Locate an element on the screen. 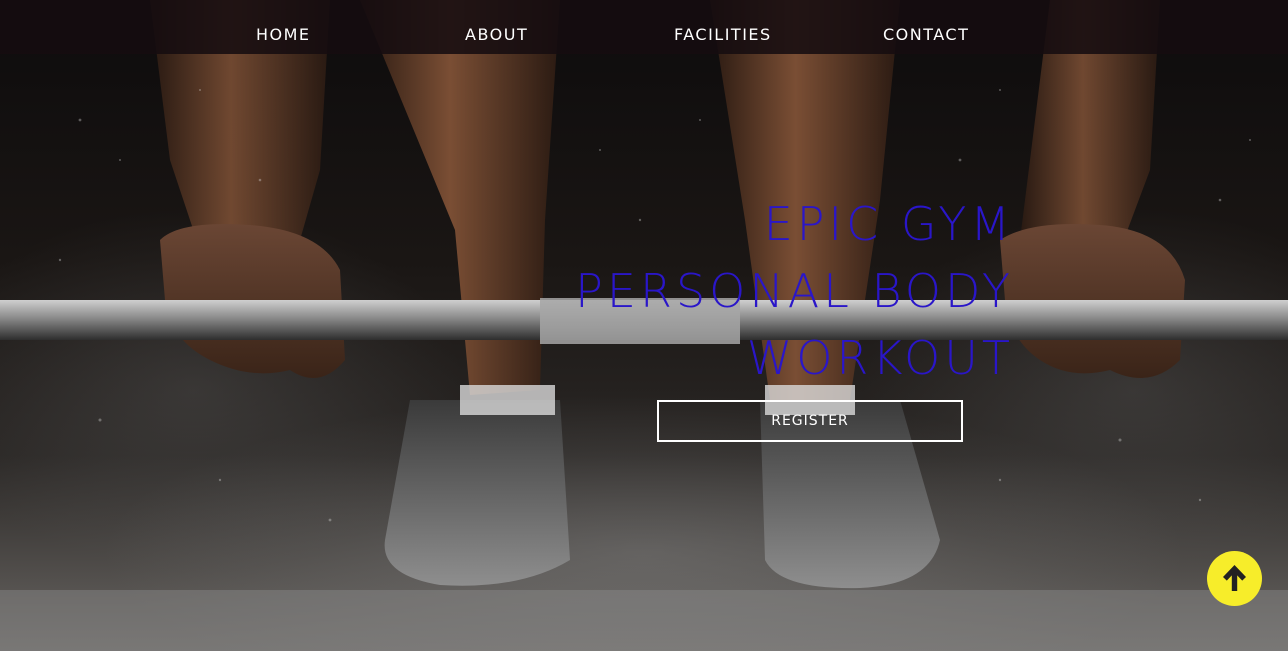 The image size is (1288, 651). nav-contact-link: CONTACT is located at coordinates (926, 27).